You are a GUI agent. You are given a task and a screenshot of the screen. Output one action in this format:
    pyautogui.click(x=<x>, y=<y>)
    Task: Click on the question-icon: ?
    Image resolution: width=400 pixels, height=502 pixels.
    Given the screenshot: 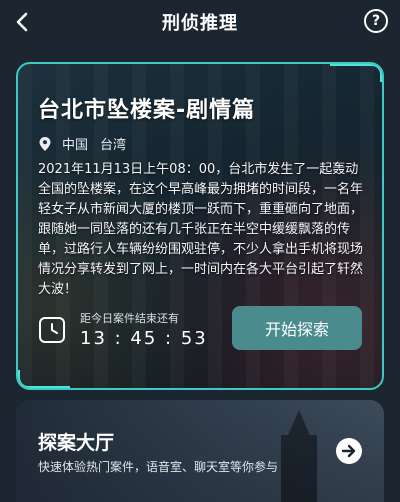 What is the action you would take?
    pyautogui.click(x=376, y=21)
    